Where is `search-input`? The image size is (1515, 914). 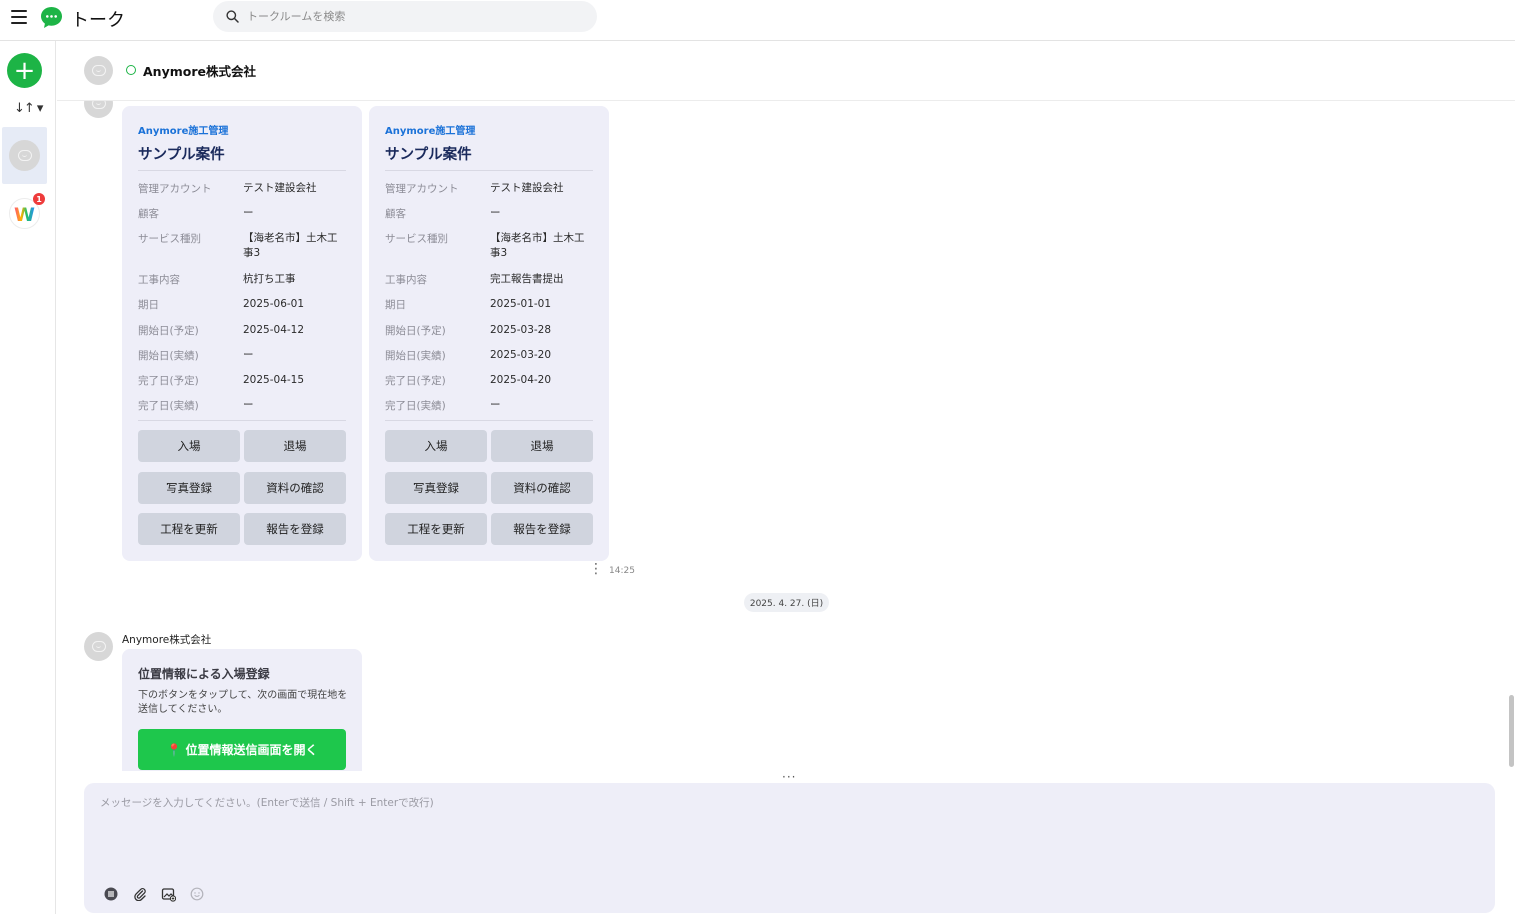 search-input is located at coordinates (417, 16).